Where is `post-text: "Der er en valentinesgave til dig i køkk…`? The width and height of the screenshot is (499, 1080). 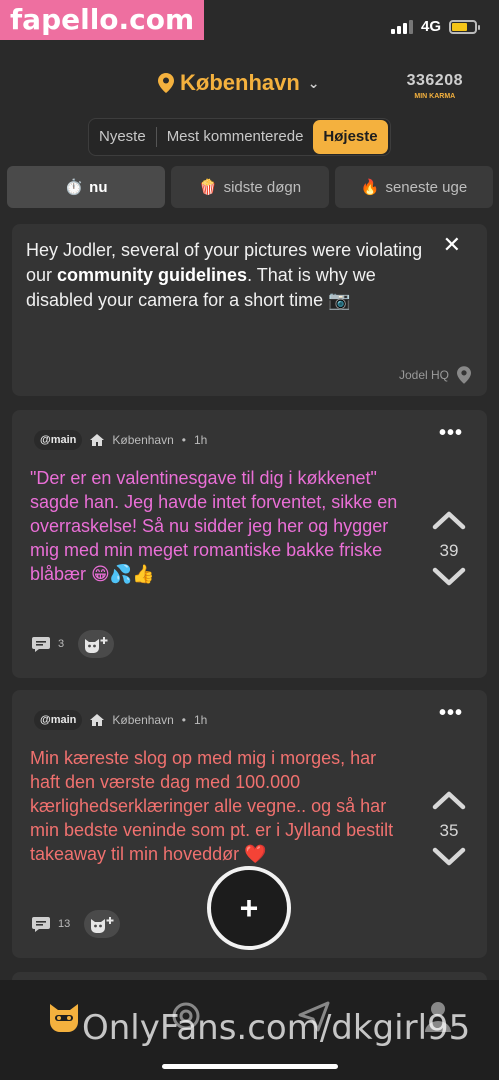
post-text: "Der er en valentinesgave til dig i køkk… is located at coordinates (214, 526).